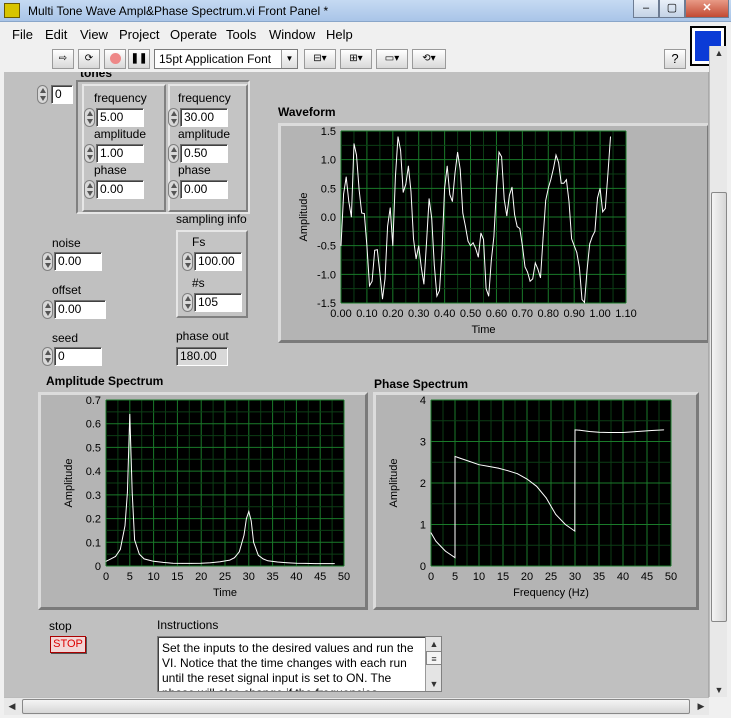  Describe the element at coordinates (719, 407) in the screenshot. I see `vertical-scroll-thumb` at that location.